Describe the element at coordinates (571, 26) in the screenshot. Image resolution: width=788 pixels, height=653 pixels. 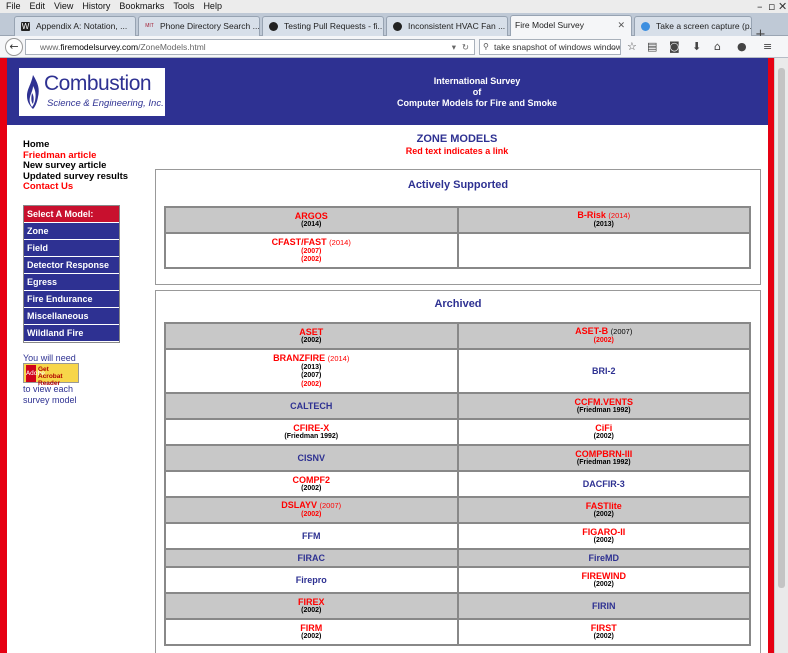
I see `tab-fire-model-survey: Fire Model Survey ✕` at that location.